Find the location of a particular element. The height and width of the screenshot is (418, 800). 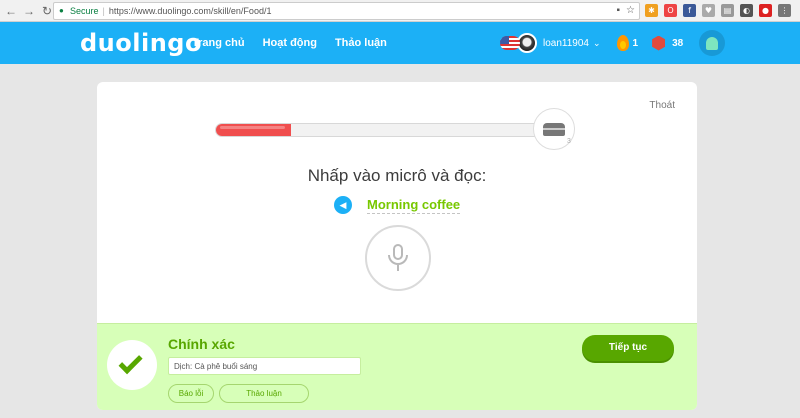

extension-page-icon: ▤ is located at coordinates (727, 10).